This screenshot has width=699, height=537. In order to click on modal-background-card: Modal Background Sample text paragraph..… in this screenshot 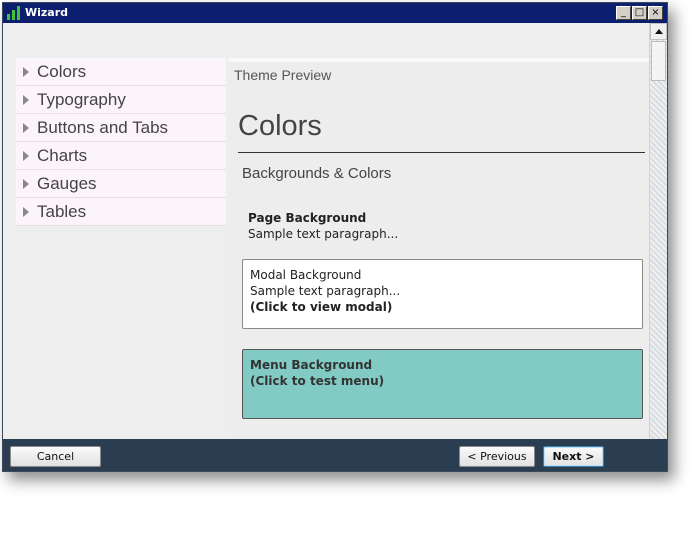, I will do `click(442, 294)`.